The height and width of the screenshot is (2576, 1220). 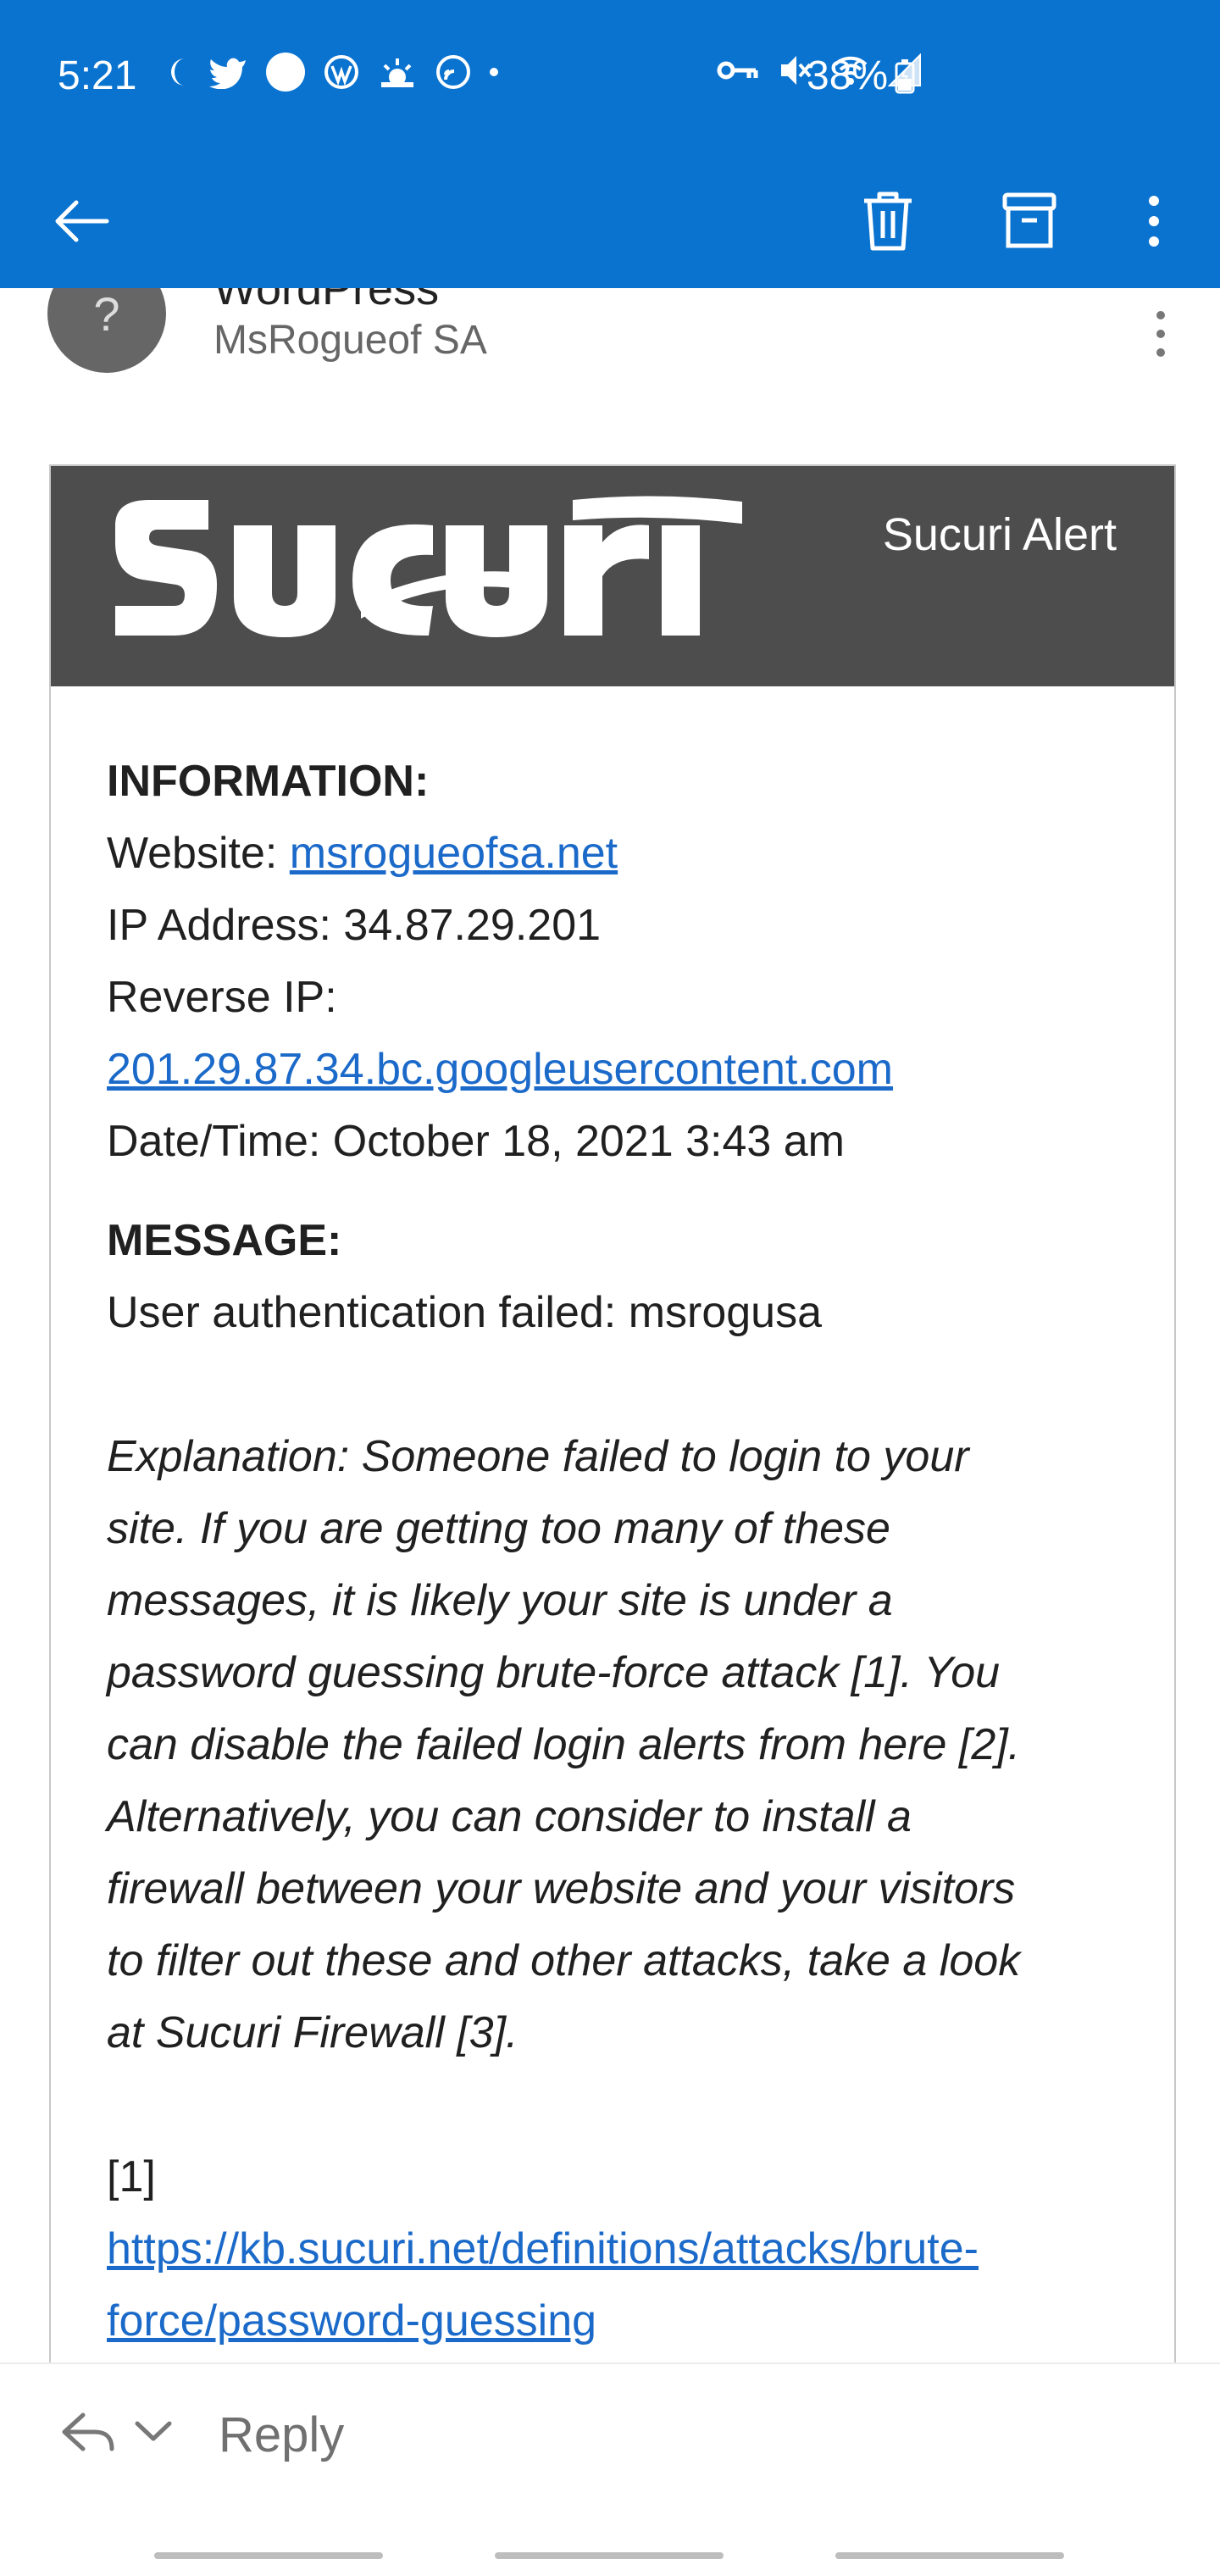 I want to click on arrow-left-icon, so click(x=82, y=221).